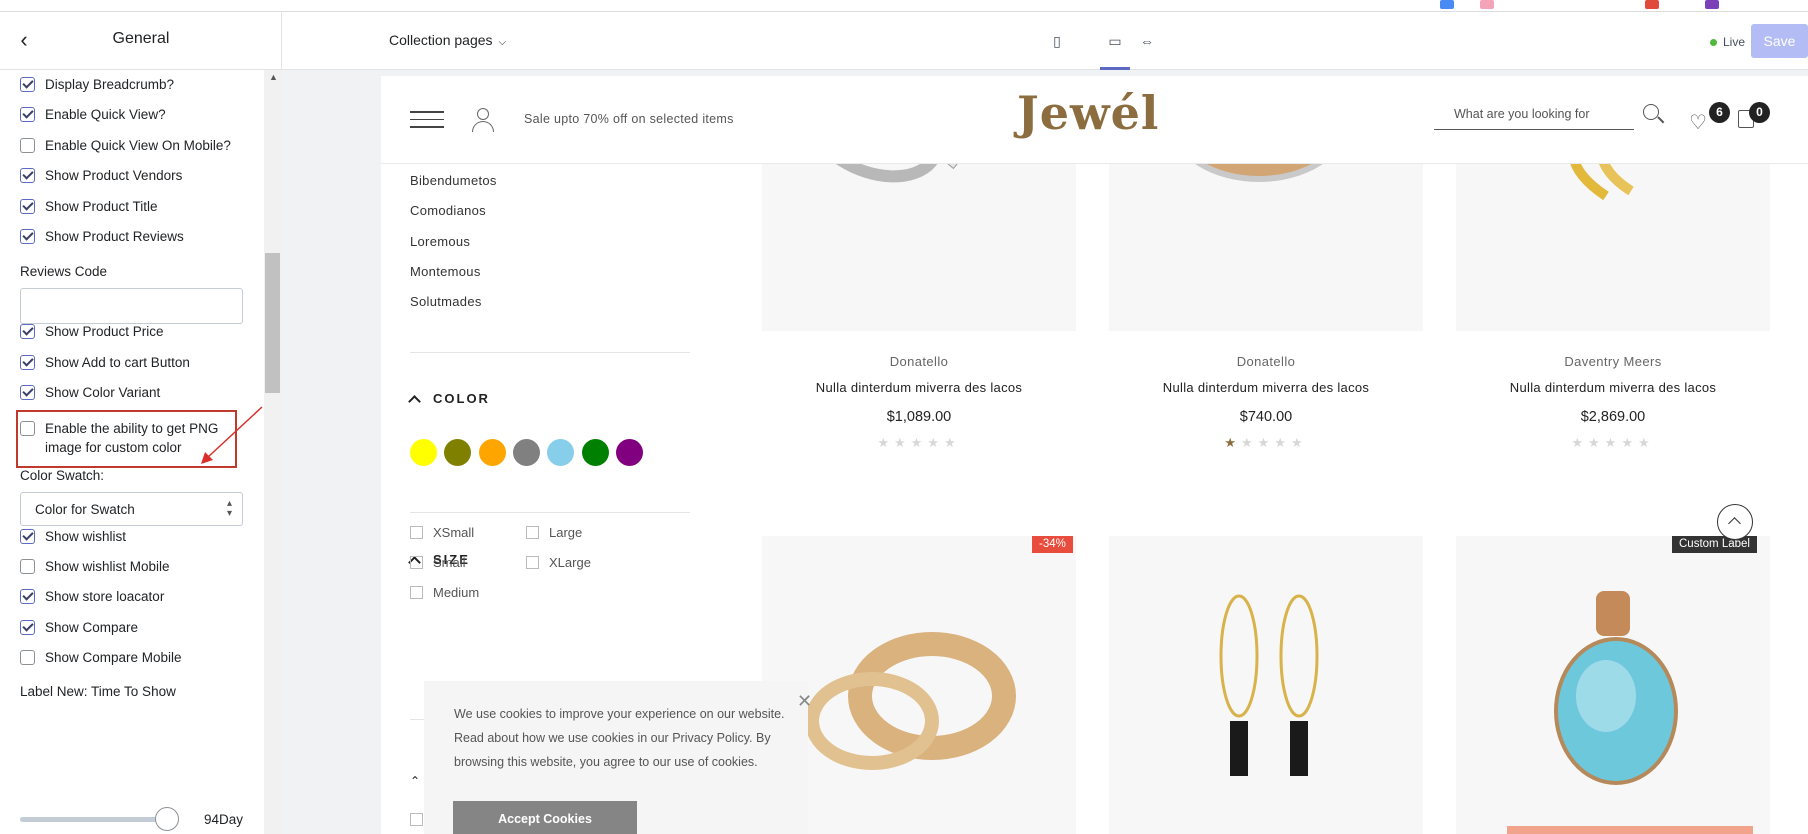 The image size is (1808, 834). I want to click on wishlist-heart-icon: ♡, so click(1698, 122).